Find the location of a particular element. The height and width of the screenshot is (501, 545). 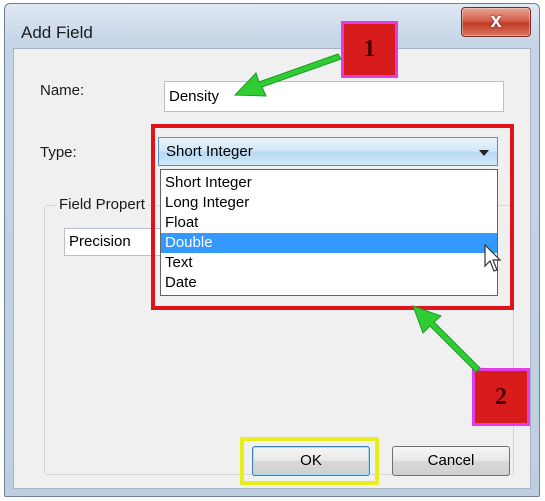

precision-label: Precision is located at coordinates (100, 241).